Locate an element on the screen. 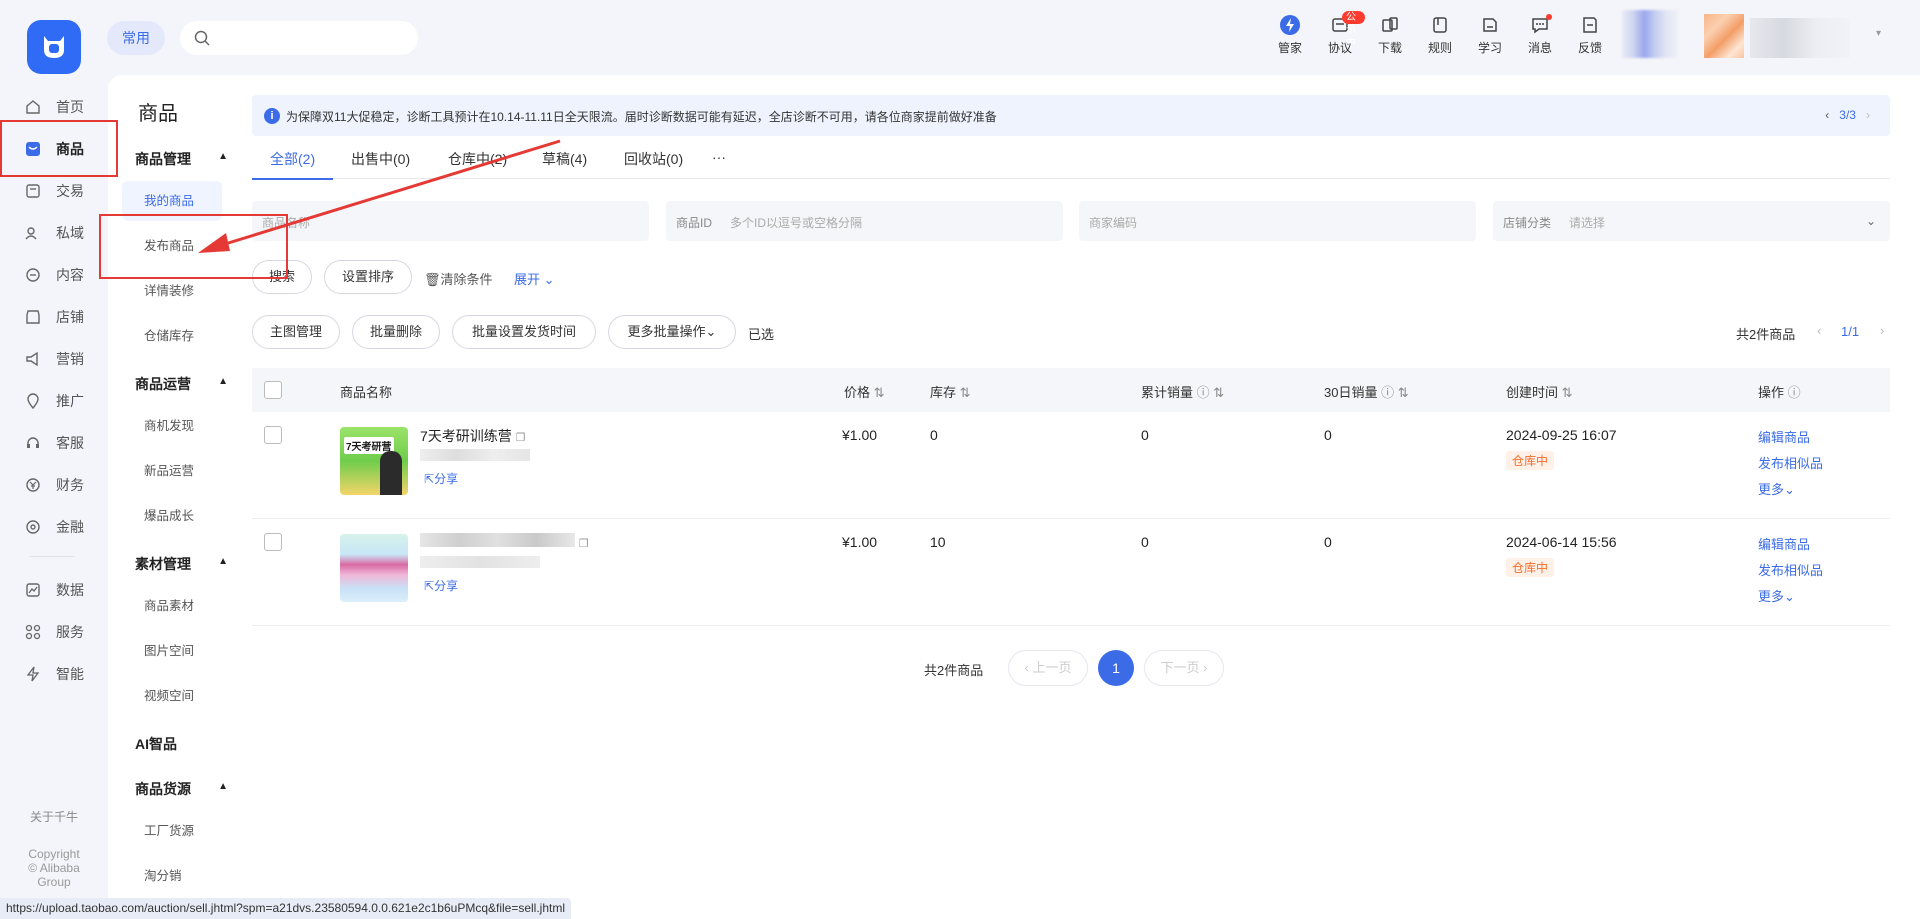 This screenshot has width=1920, height=919. next-page-button: 下一页 › is located at coordinates (1184, 668).